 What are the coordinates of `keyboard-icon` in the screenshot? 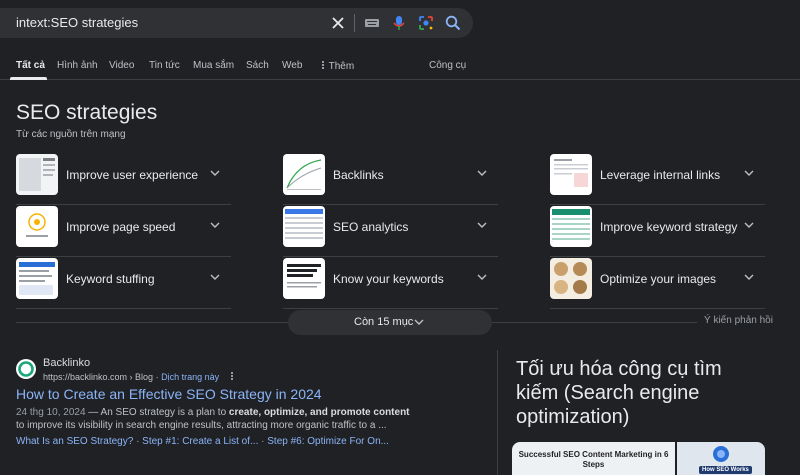 It's located at (372, 23).